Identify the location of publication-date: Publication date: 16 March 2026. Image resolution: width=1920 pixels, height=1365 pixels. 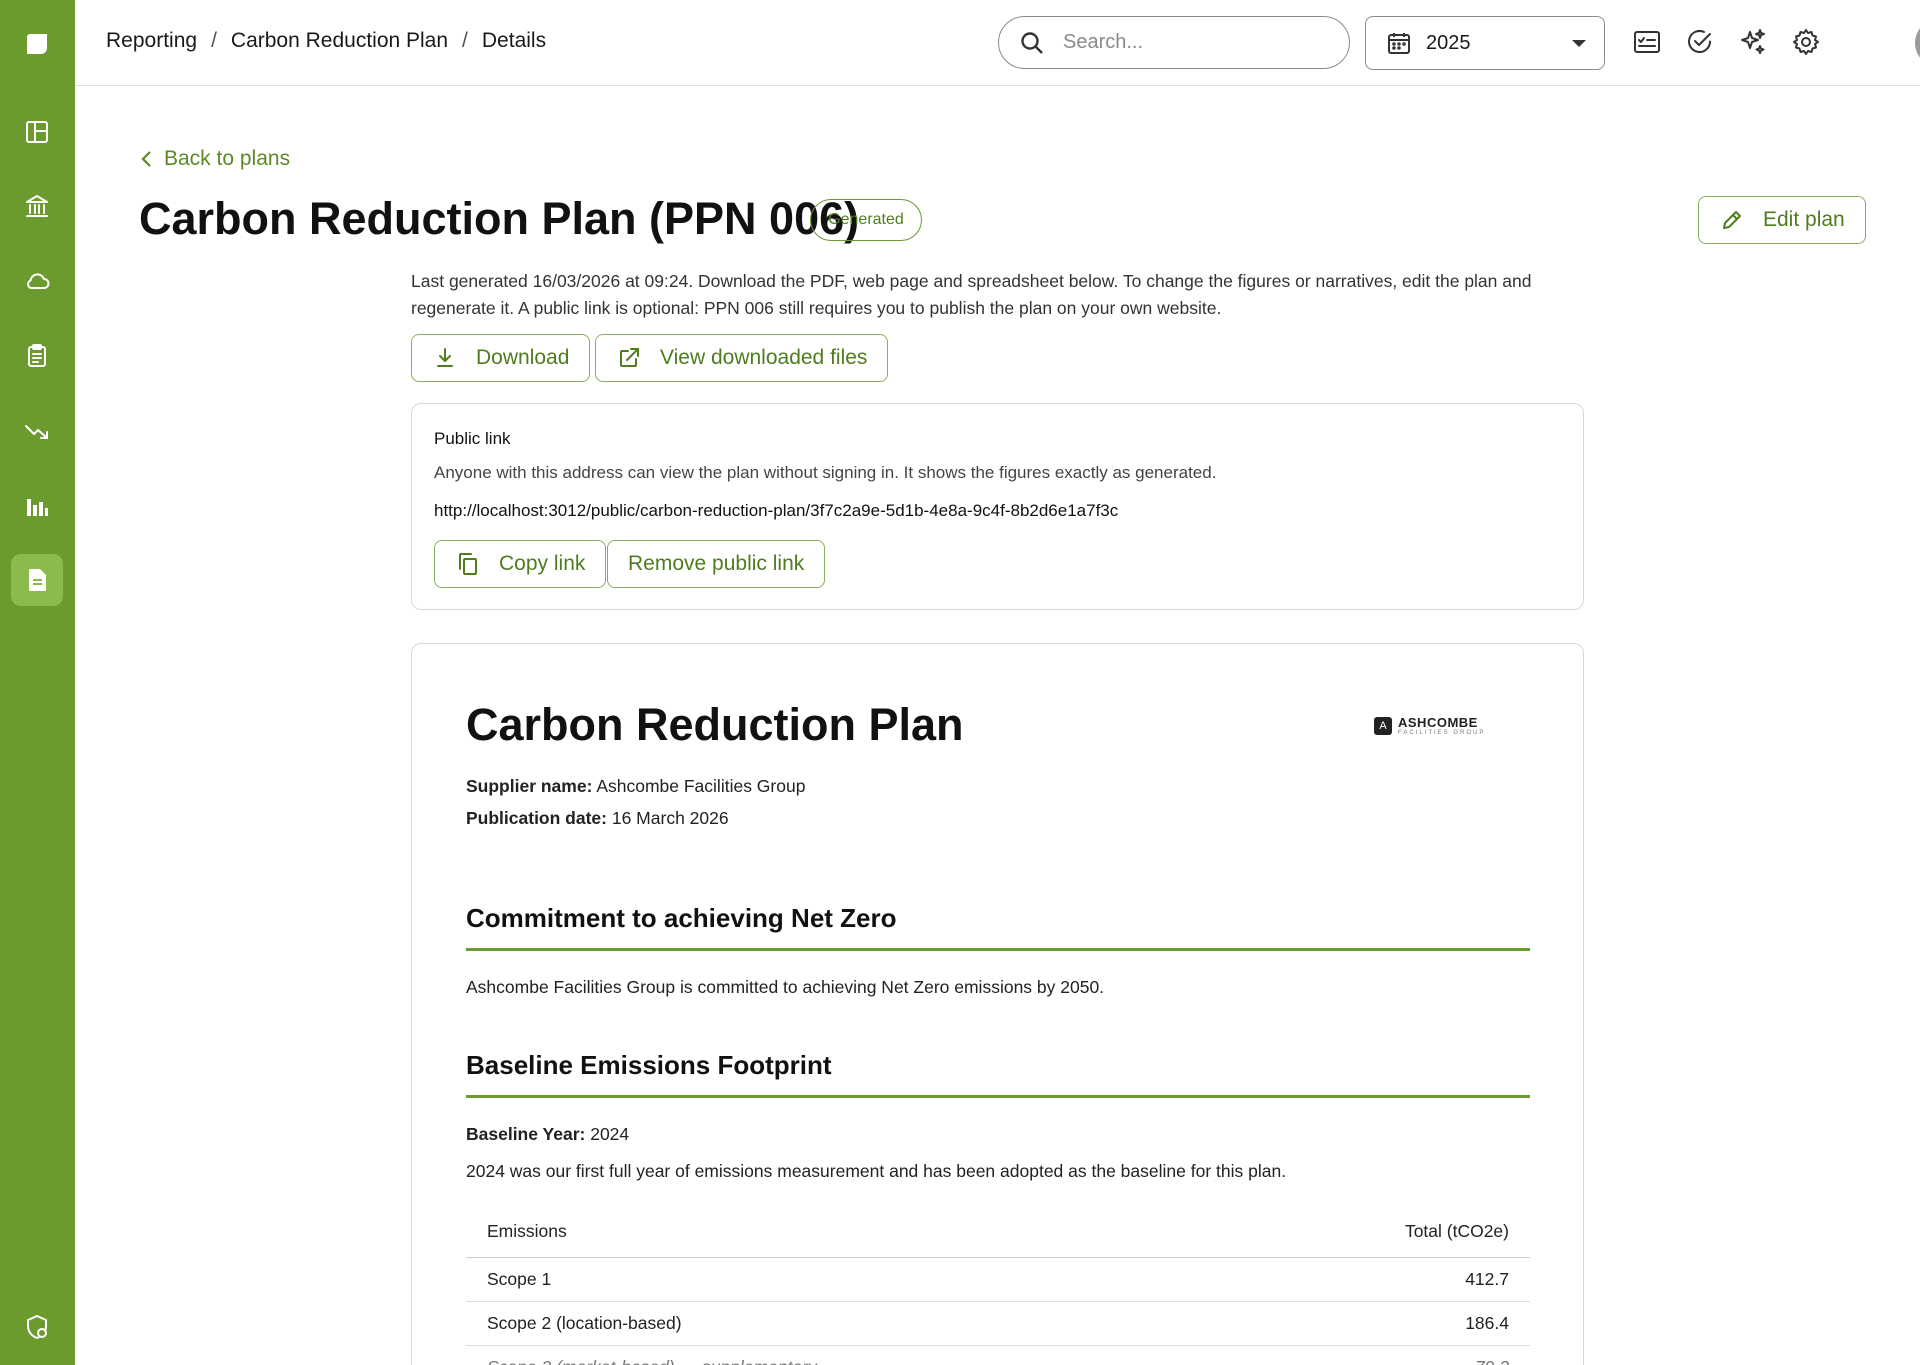
(597, 818).